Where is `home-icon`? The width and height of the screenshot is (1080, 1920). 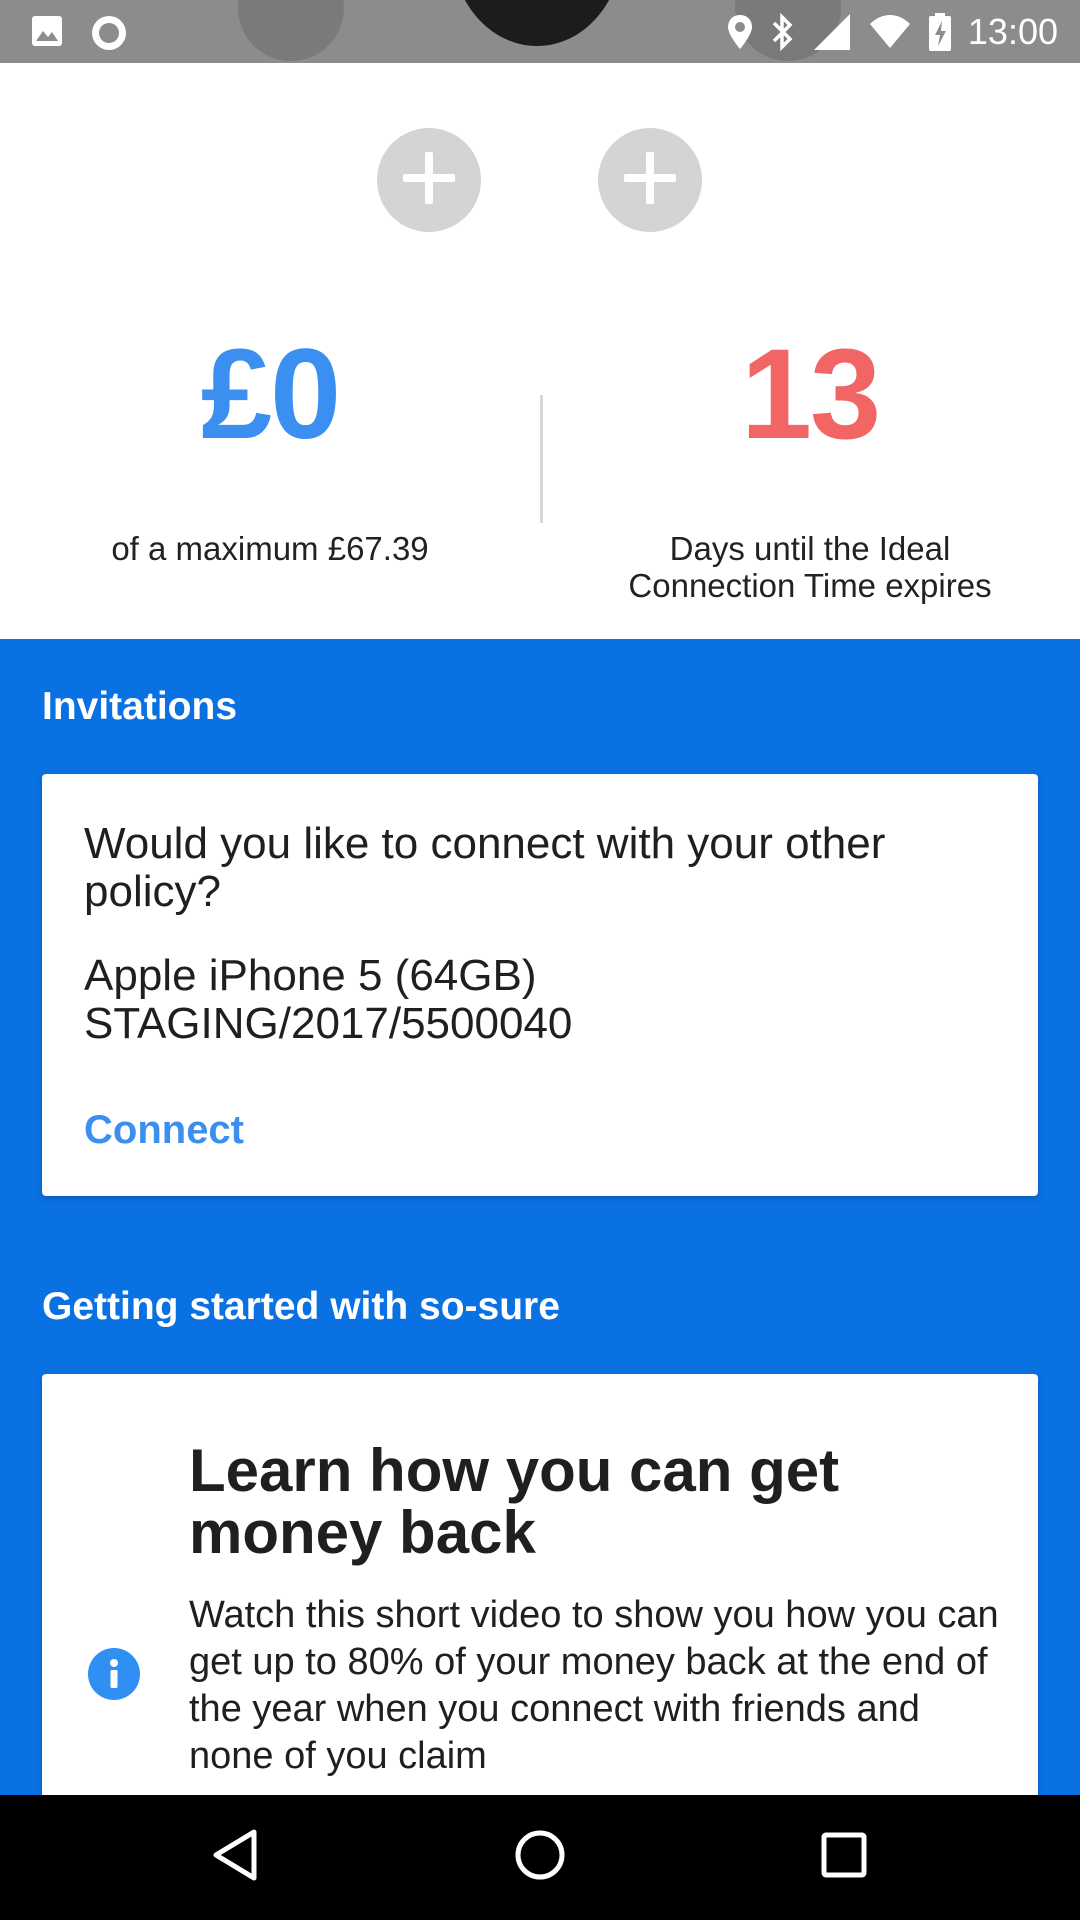 home-icon is located at coordinates (540, 1857).